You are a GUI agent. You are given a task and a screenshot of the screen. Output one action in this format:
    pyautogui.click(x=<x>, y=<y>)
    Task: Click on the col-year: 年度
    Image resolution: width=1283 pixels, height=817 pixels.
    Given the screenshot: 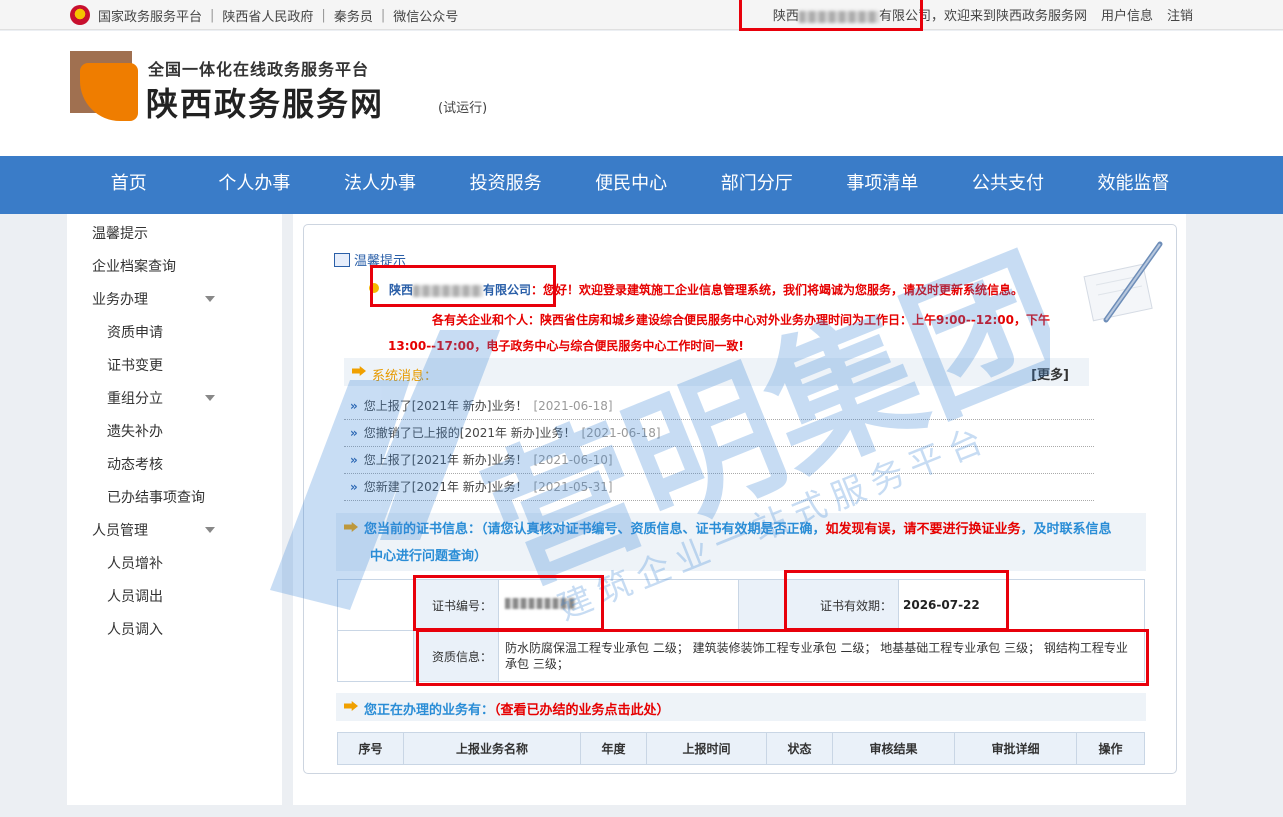 What is the action you would take?
    pyautogui.click(x=613, y=748)
    